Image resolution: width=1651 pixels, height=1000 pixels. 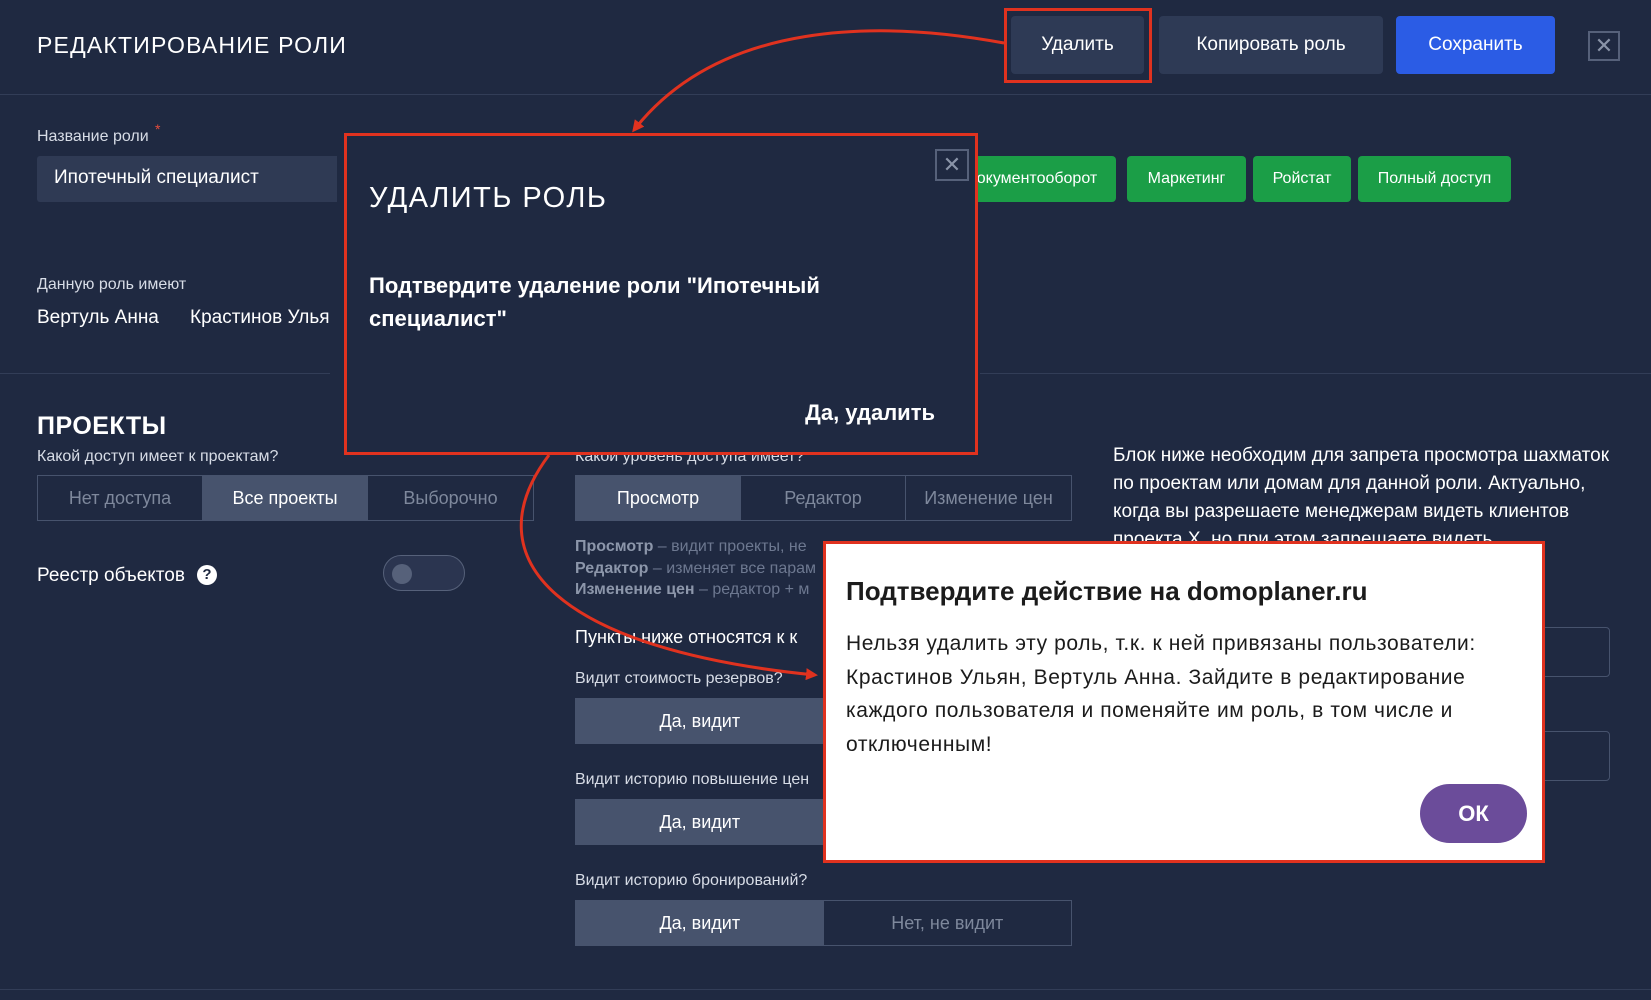 What do you see at coordinates (818, 81) in the screenshot?
I see `arrow-to-dialog` at bounding box center [818, 81].